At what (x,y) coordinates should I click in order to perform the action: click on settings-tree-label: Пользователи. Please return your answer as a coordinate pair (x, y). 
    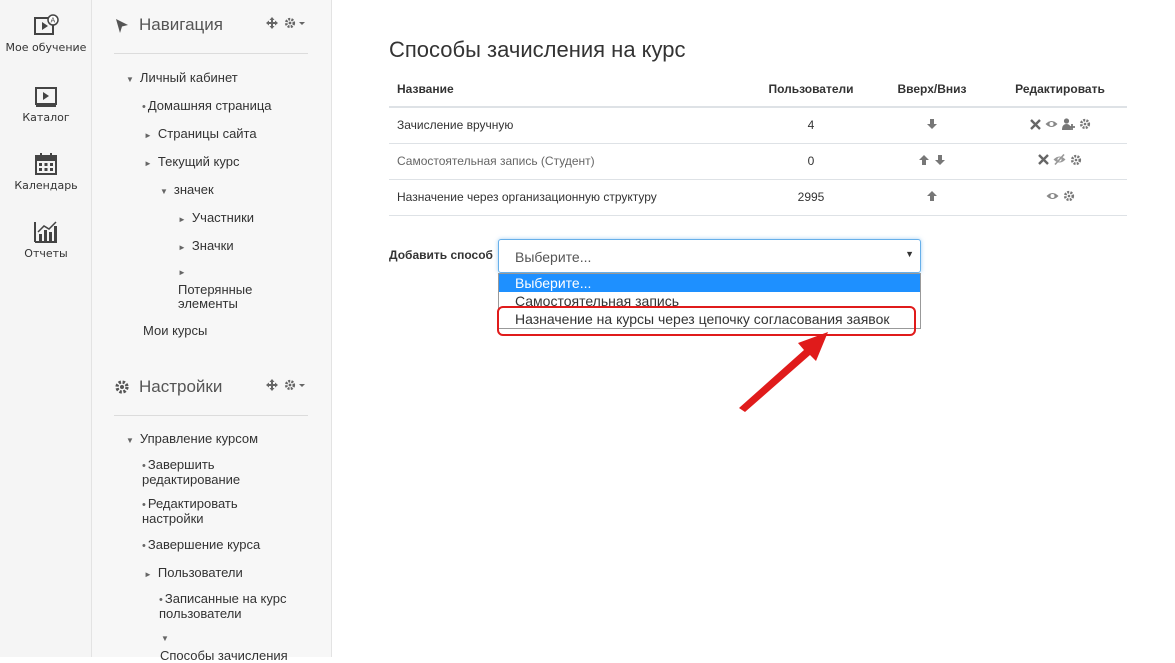
    Looking at the image, I should click on (200, 572).